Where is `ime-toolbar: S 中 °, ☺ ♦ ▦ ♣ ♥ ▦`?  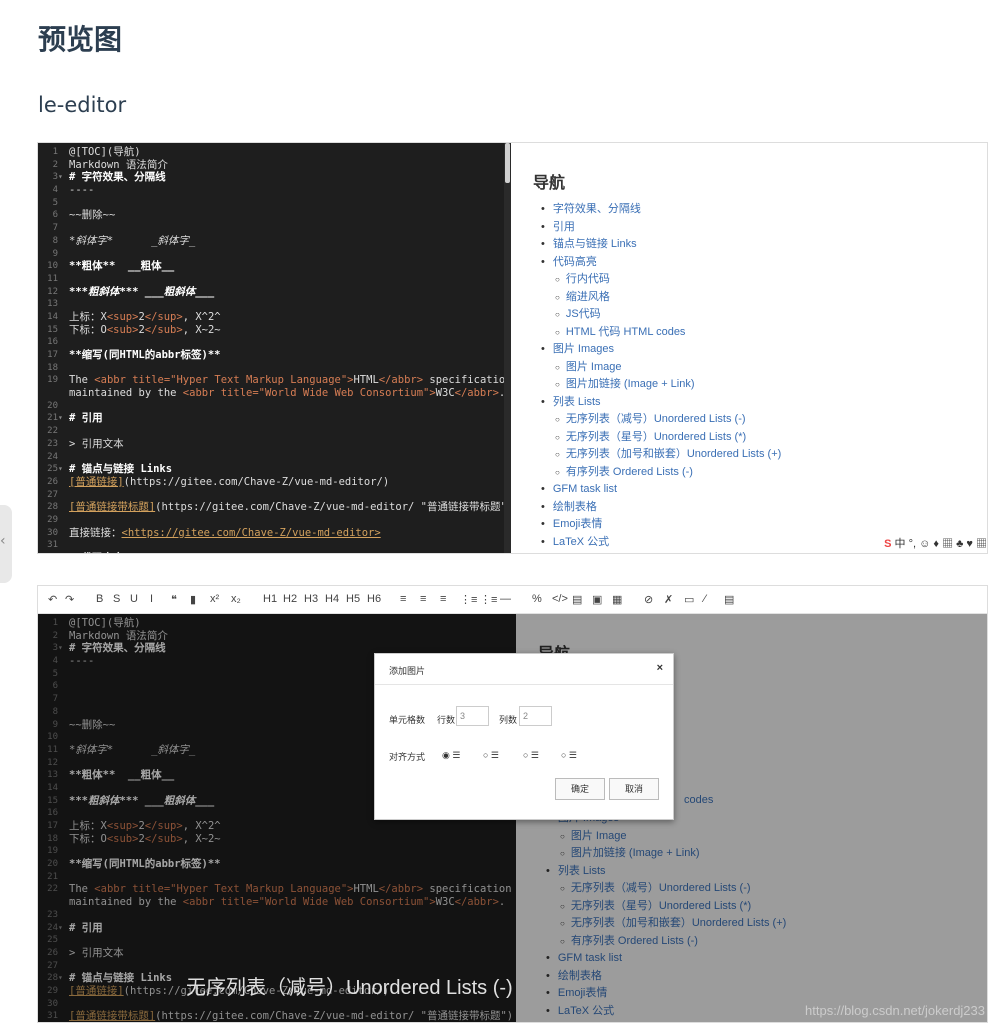
ime-toolbar: S 中 °, ☺ ♦ ▦ ♣ ♥ ▦ is located at coordinates (935, 543).